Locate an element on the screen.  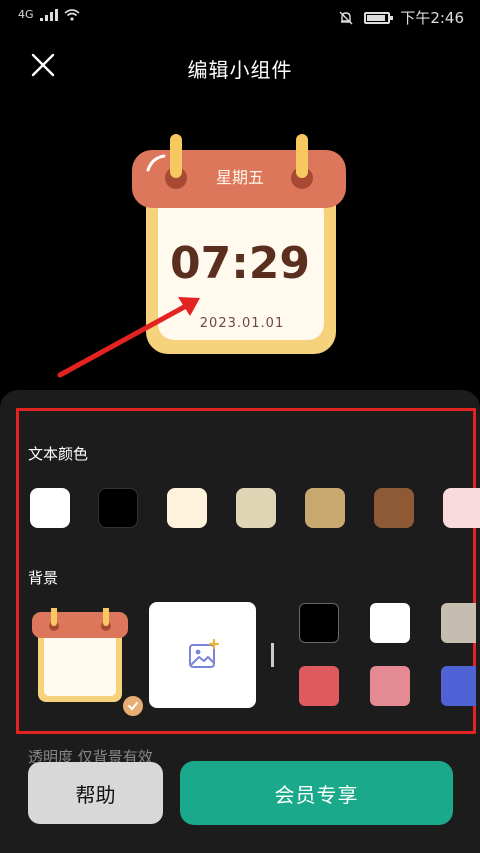
add-image-button is located at coordinates (202, 655).